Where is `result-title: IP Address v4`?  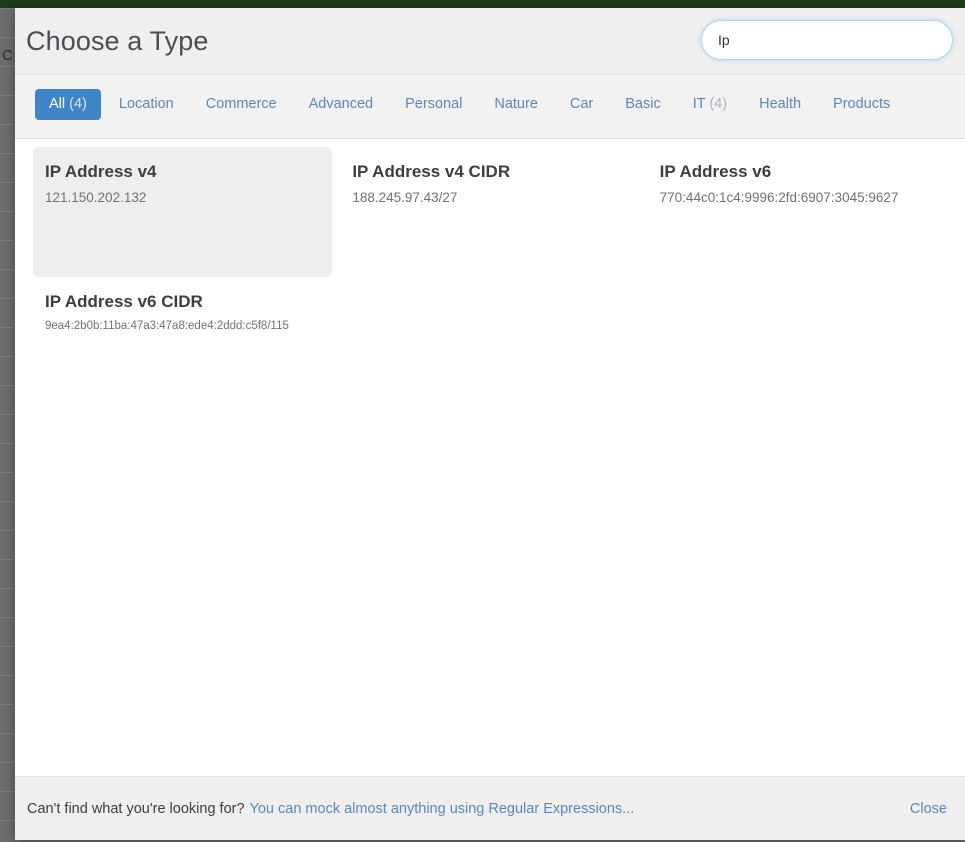
result-title: IP Address v4 is located at coordinates (101, 171).